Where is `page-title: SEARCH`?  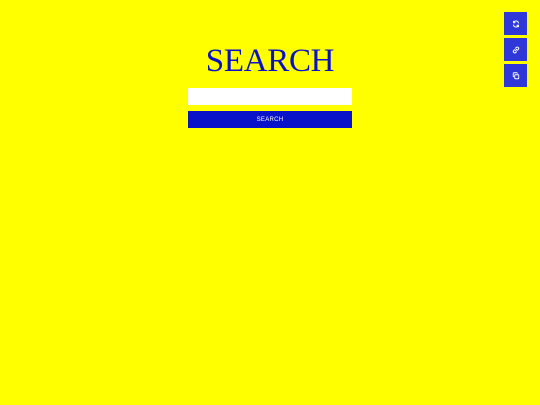 page-title: SEARCH is located at coordinates (270, 61).